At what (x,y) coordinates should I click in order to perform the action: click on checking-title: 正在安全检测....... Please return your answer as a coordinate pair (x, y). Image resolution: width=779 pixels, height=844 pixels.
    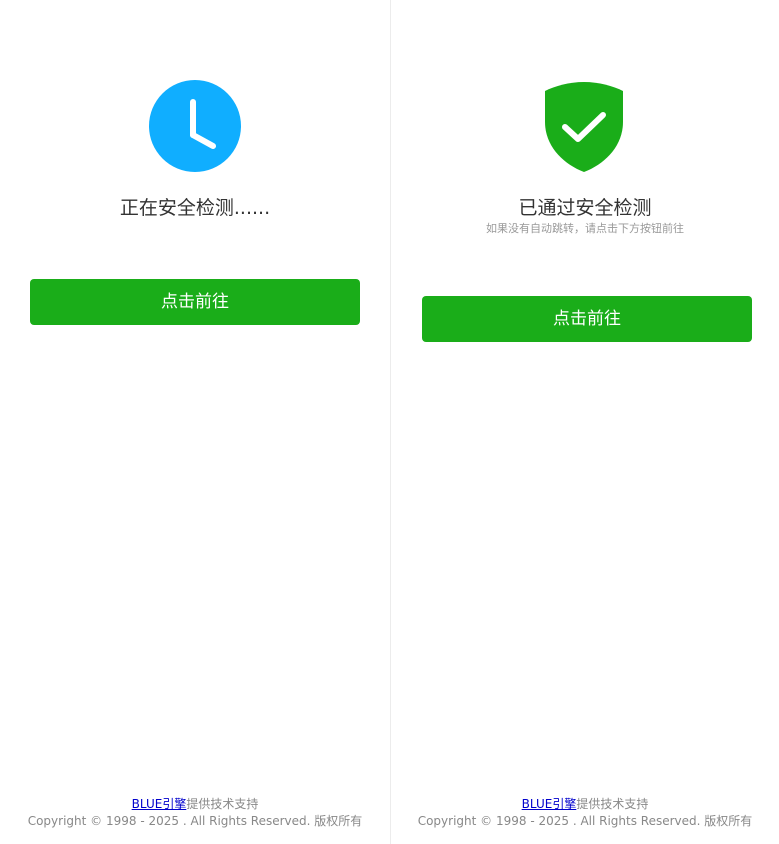
    Looking at the image, I should click on (195, 208).